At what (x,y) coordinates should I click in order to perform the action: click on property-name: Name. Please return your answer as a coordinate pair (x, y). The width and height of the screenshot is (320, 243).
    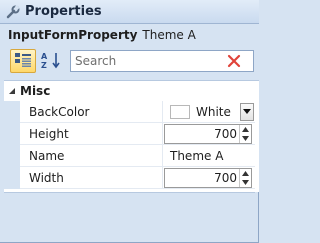
    Looking at the image, I should click on (47, 156).